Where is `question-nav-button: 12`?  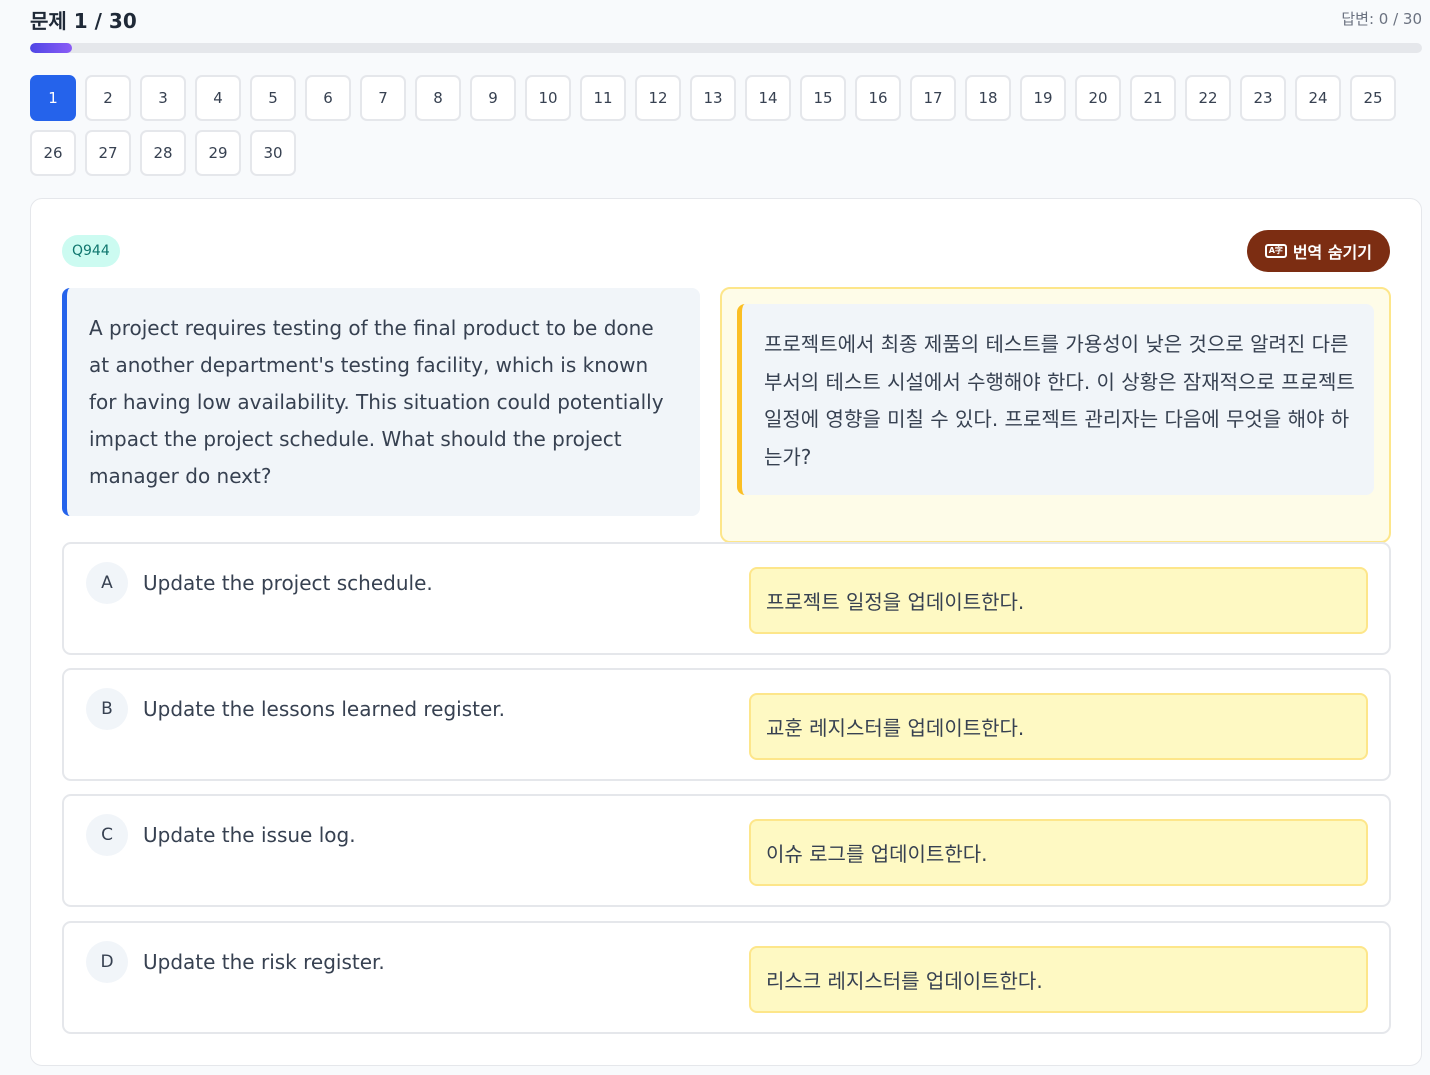 question-nav-button: 12 is located at coordinates (658, 98).